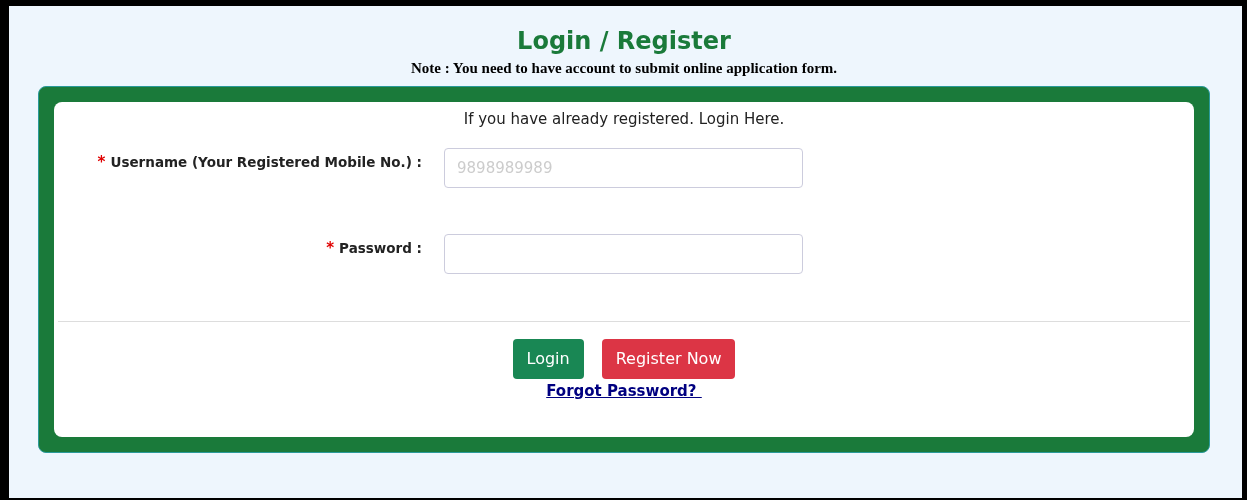 The width and height of the screenshot is (1247, 500). What do you see at coordinates (623, 253) in the screenshot?
I see `password-field` at bounding box center [623, 253].